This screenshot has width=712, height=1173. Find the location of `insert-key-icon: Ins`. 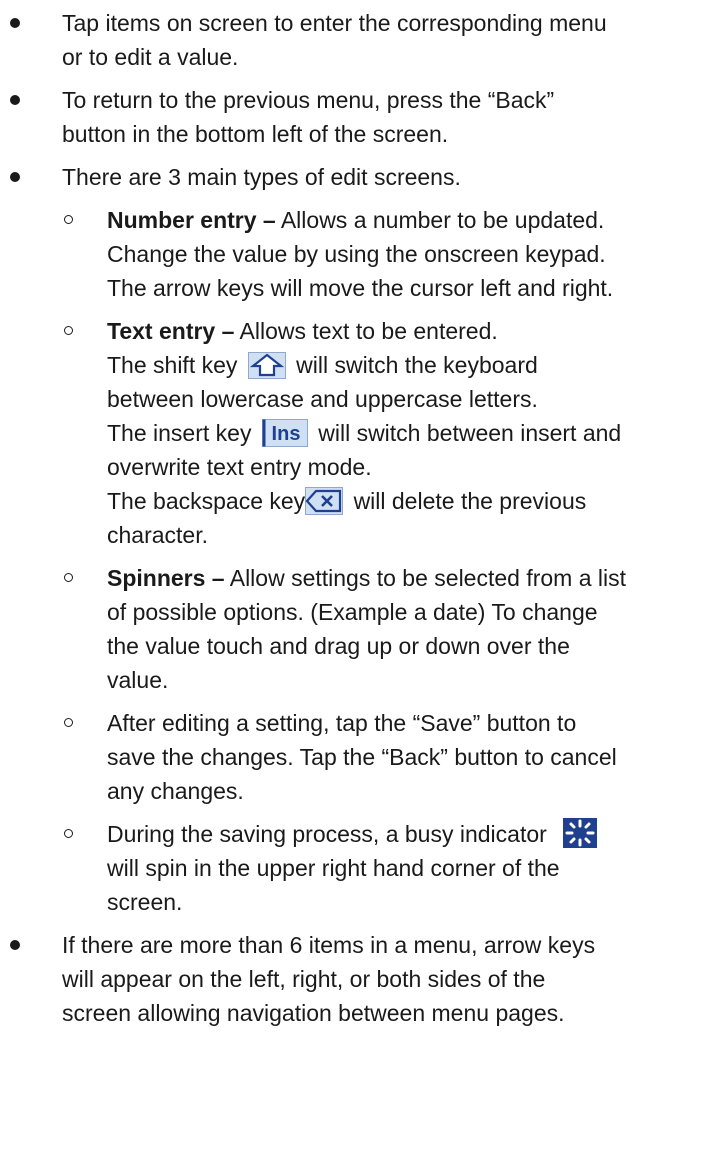

insert-key-icon: Ins is located at coordinates (284, 433).